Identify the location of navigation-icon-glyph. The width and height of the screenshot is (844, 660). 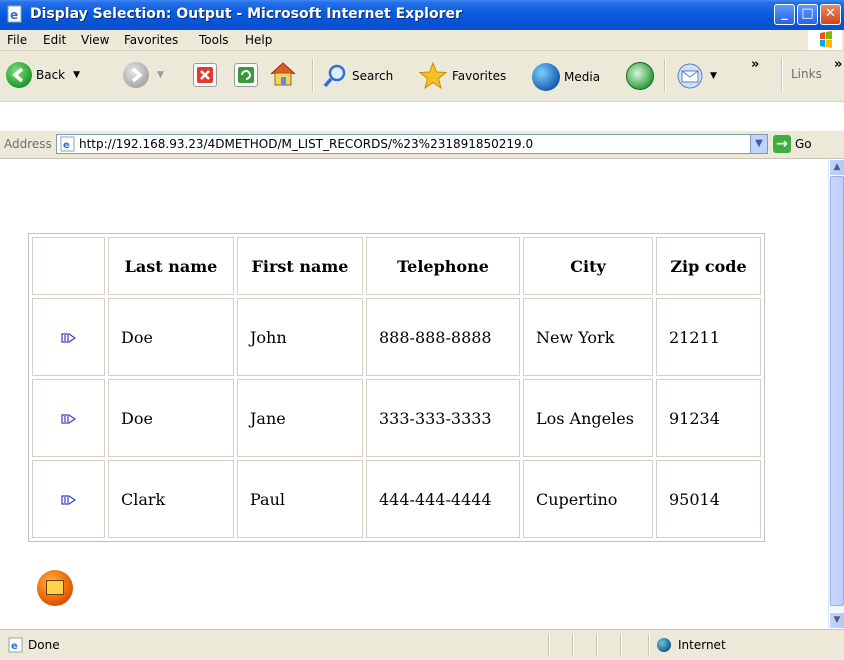
(55, 587).